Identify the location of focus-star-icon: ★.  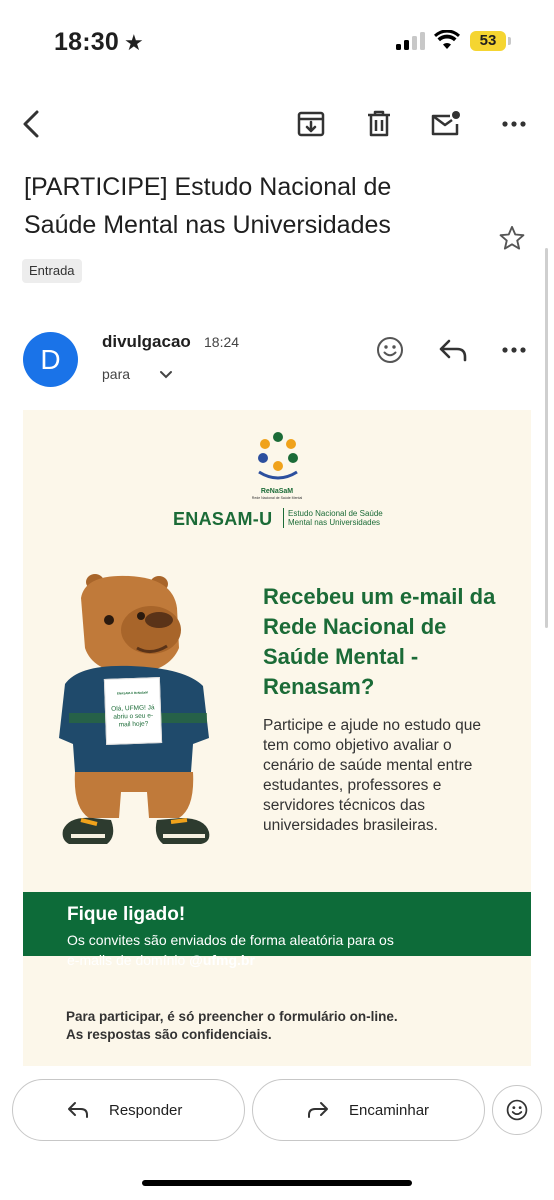
(134, 42).